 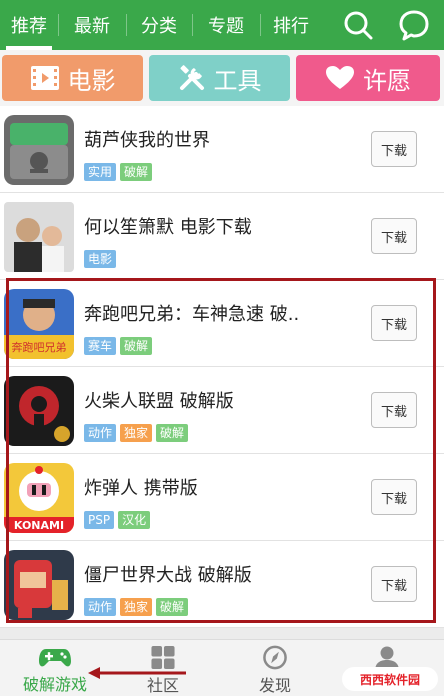 I want to click on tools-button: 工具, so click(x=219, y=78).